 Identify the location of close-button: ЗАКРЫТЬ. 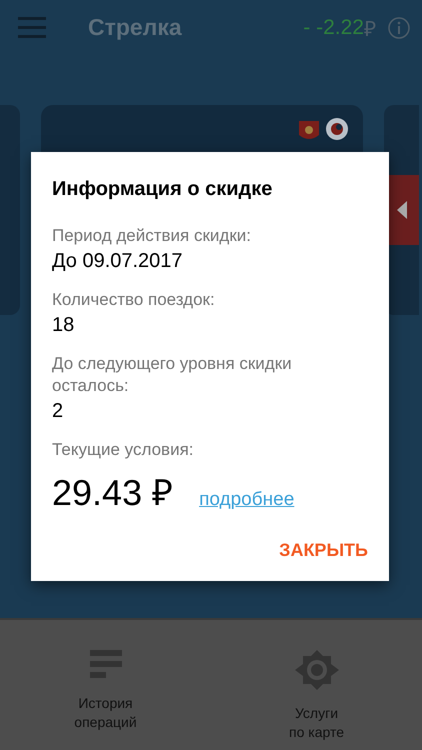
(323, 550).